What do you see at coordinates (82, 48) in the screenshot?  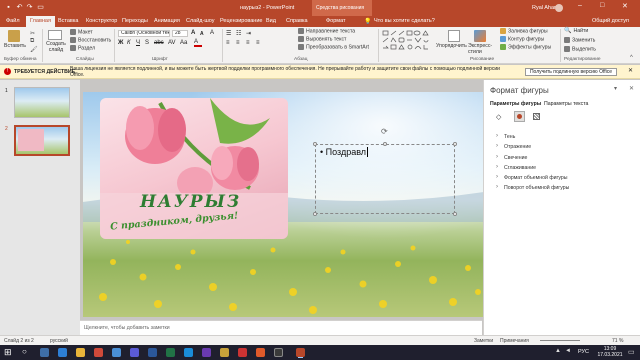 I see `section-button: Раздел` at bounding box center [82, 48].